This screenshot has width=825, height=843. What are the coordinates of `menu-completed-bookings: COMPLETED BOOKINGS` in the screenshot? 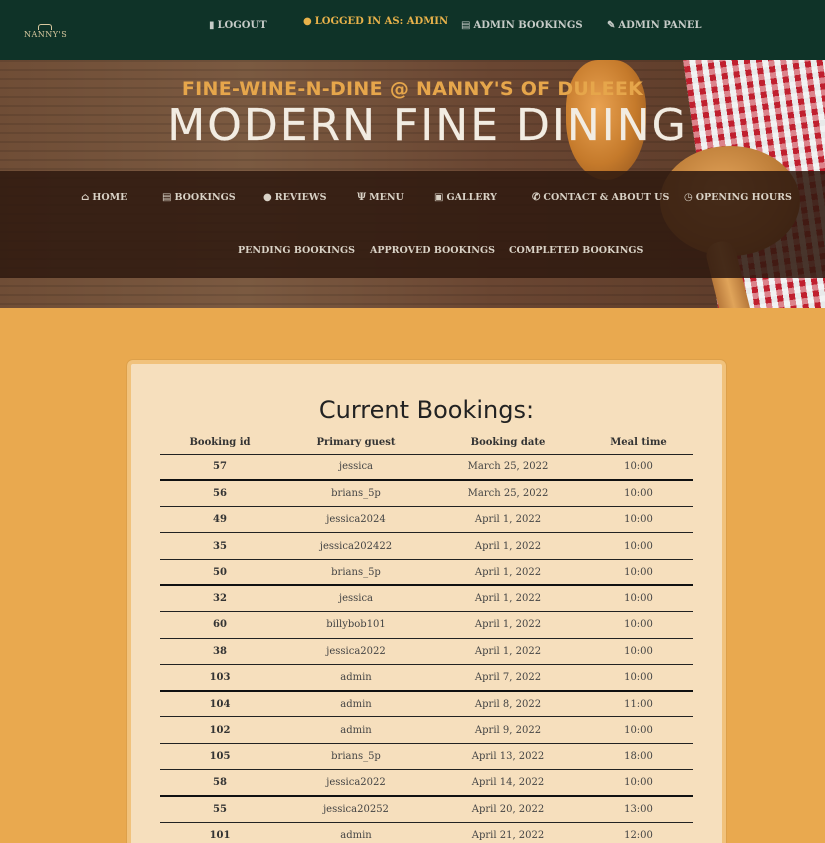 It's located at (576, 250).